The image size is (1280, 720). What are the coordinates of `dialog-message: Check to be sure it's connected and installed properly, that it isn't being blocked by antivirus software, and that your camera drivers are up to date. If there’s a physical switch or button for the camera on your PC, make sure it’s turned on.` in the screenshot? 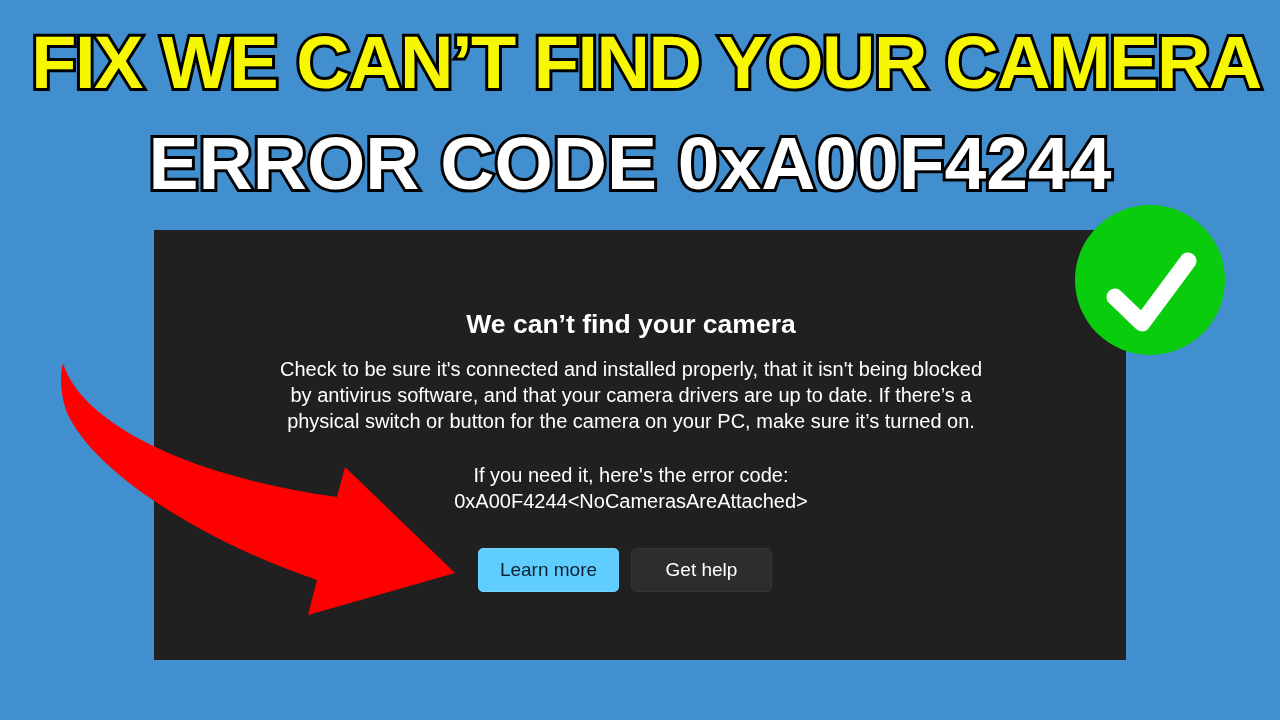 It's located at (631, 395).